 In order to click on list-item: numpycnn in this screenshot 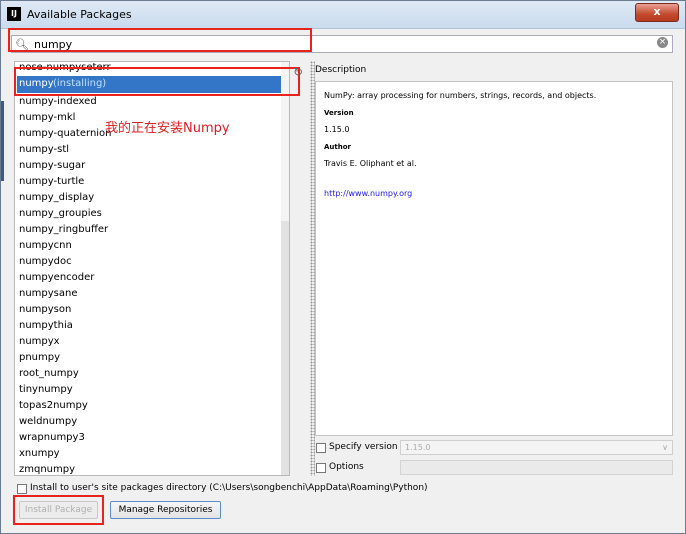, I will do `click(45, 246)`.